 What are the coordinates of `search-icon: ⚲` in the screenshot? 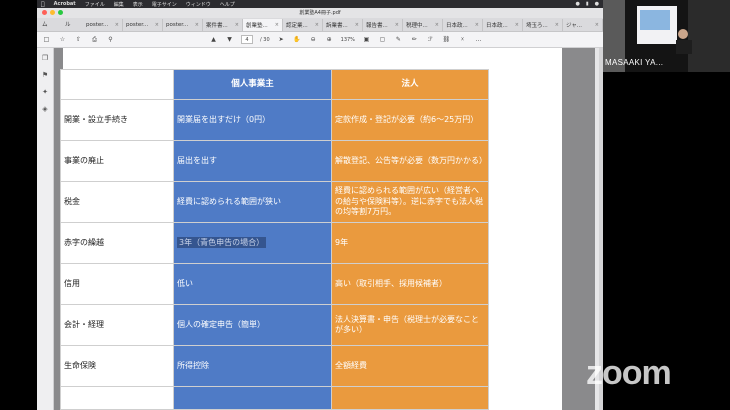 It's located at (110, 39).